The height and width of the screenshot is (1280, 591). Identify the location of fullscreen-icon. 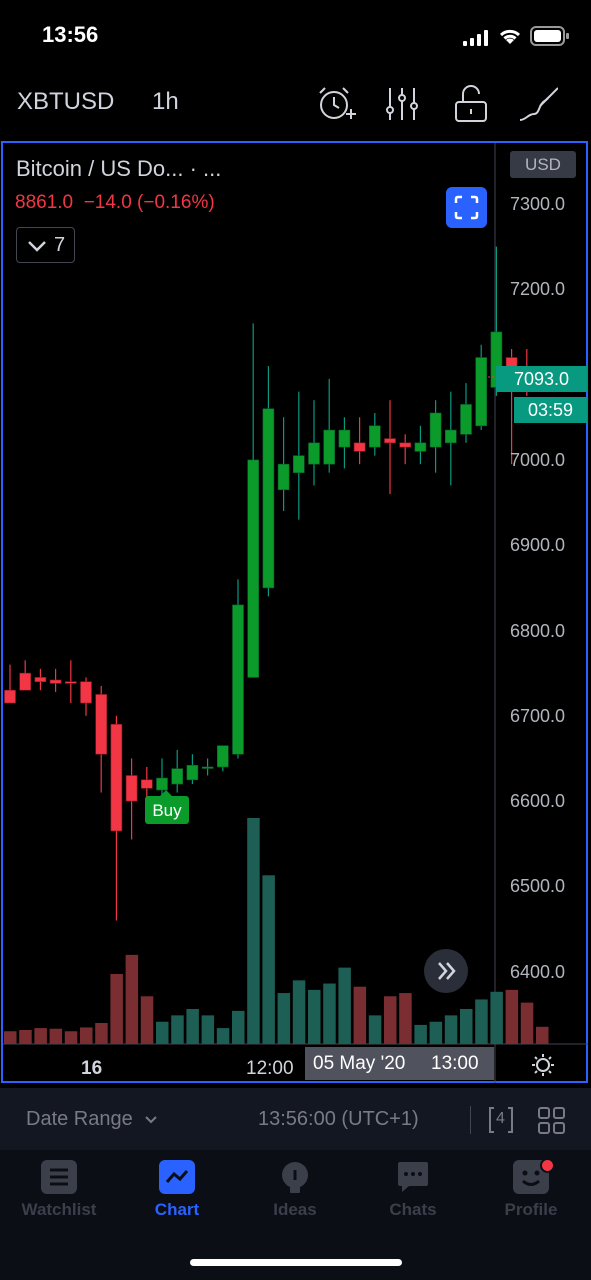
(466, 207).